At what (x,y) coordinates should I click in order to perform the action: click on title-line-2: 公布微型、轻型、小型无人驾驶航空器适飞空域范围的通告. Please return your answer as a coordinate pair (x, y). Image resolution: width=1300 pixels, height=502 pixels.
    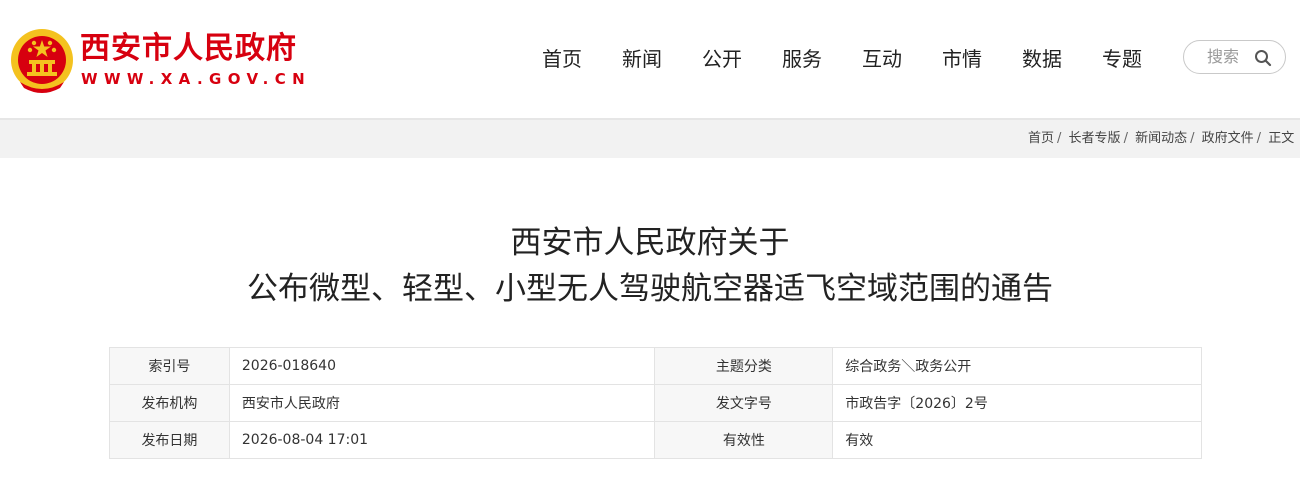
    Looking at the image, I should click on (650, 289).